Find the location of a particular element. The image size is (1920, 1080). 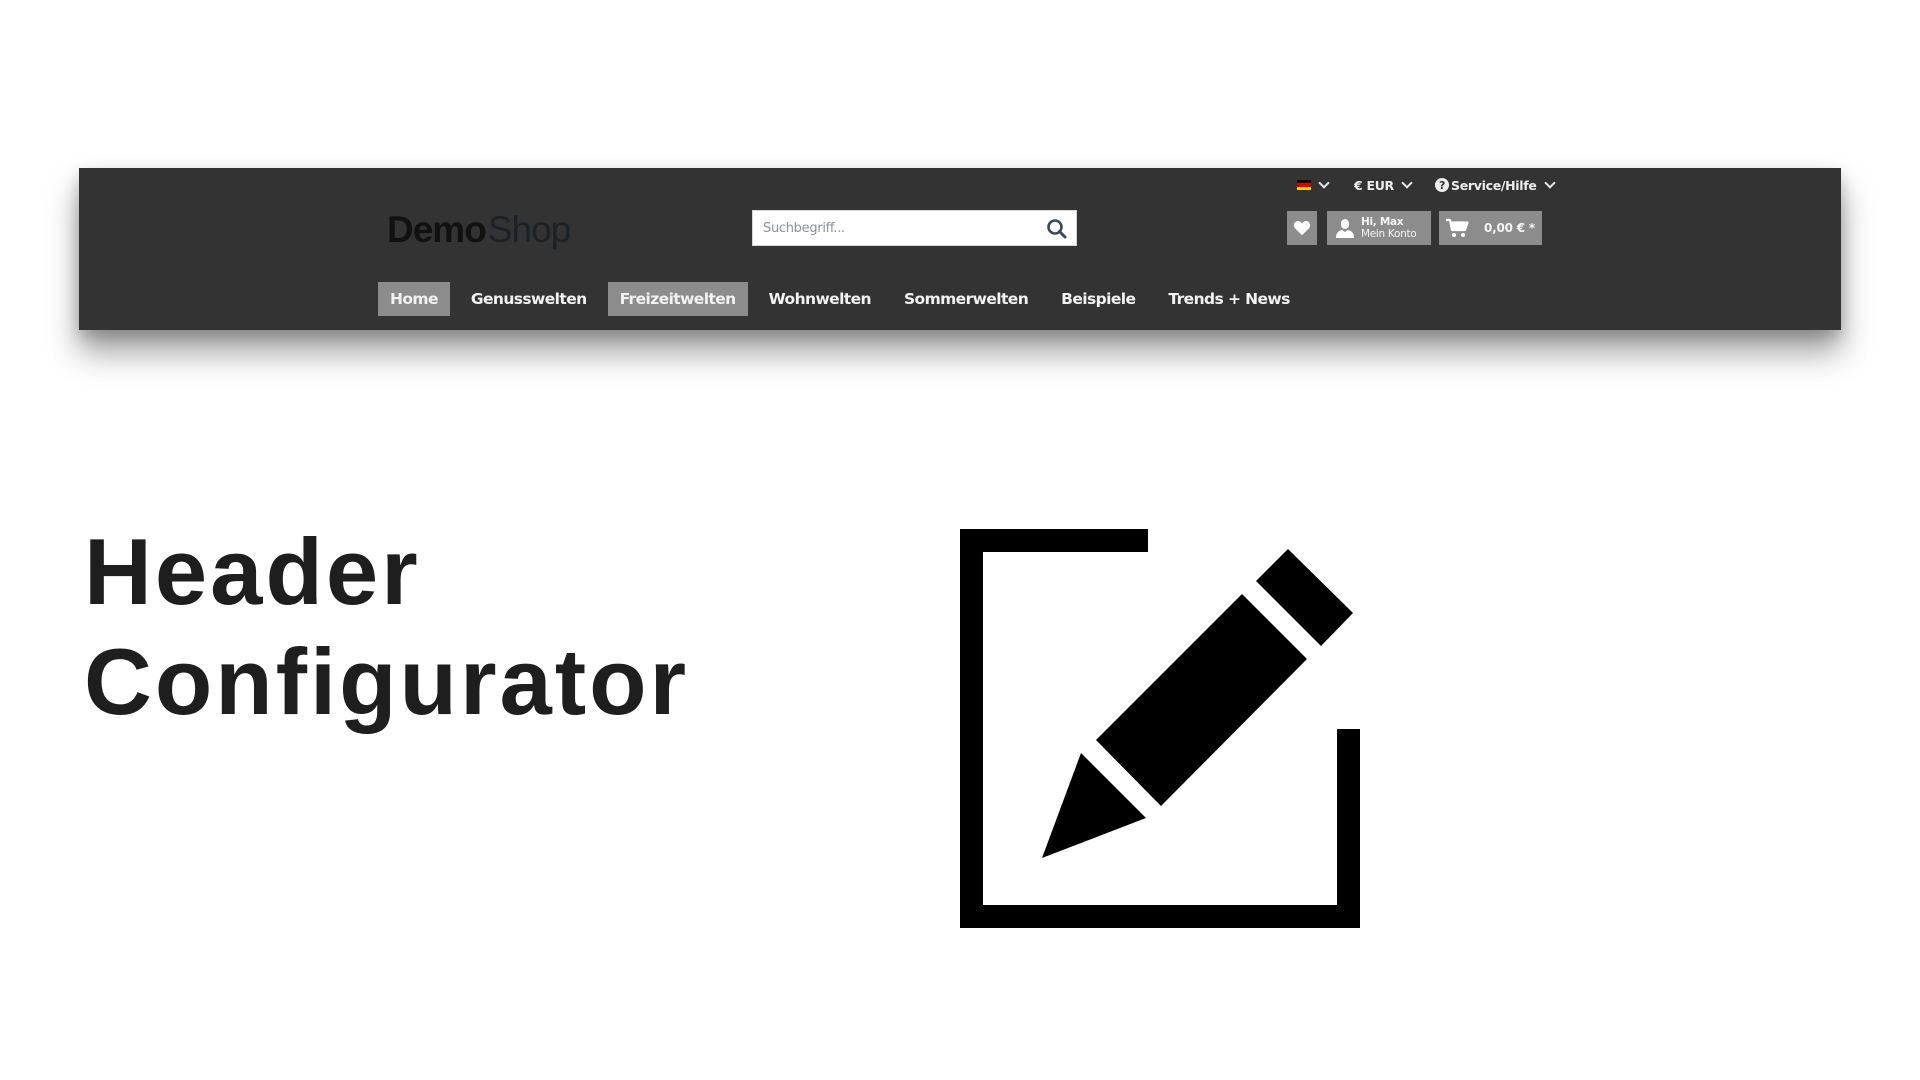

account-text: Hi, Max Mein Konto is located at coordinates (1389, 228).